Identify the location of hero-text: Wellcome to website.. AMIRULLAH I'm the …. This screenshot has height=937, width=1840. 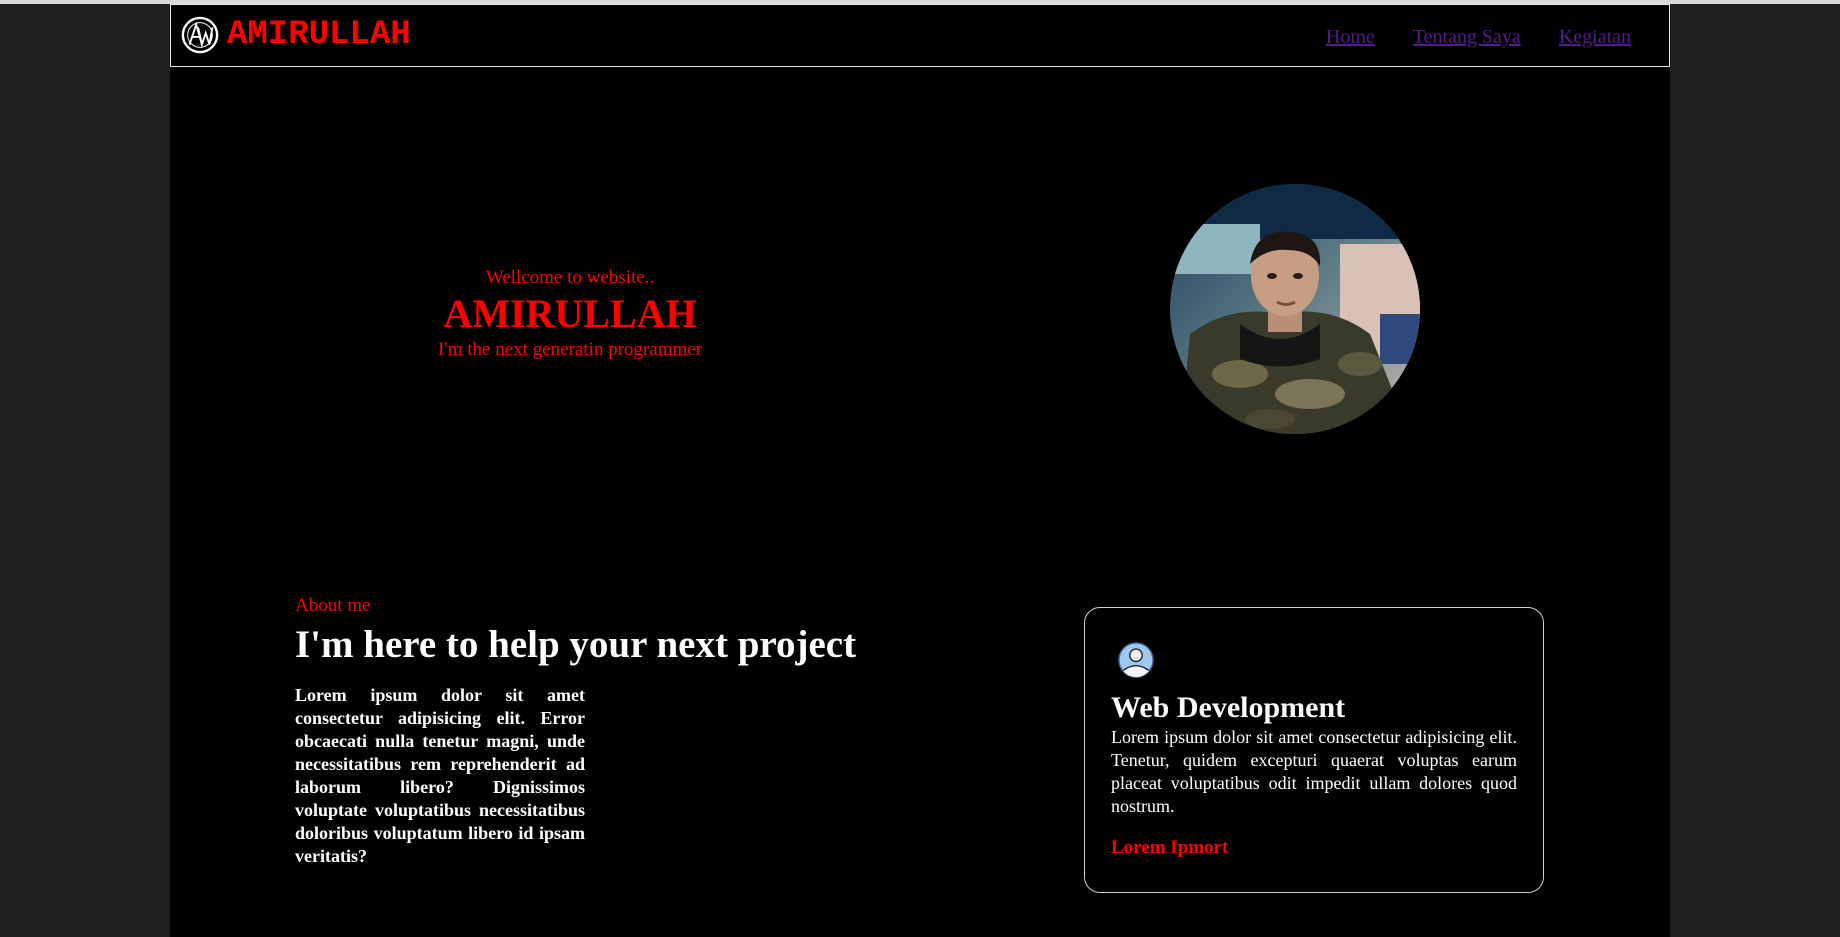
(570, 314).